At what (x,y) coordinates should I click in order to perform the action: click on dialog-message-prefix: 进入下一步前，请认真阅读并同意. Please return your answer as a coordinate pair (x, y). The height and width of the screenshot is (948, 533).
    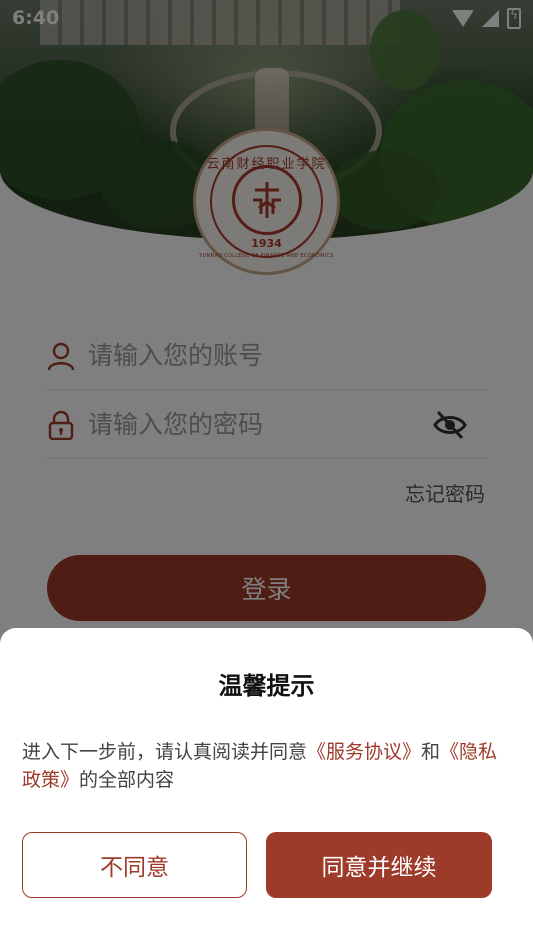
    Looking at the image, I should click on (165, 752).